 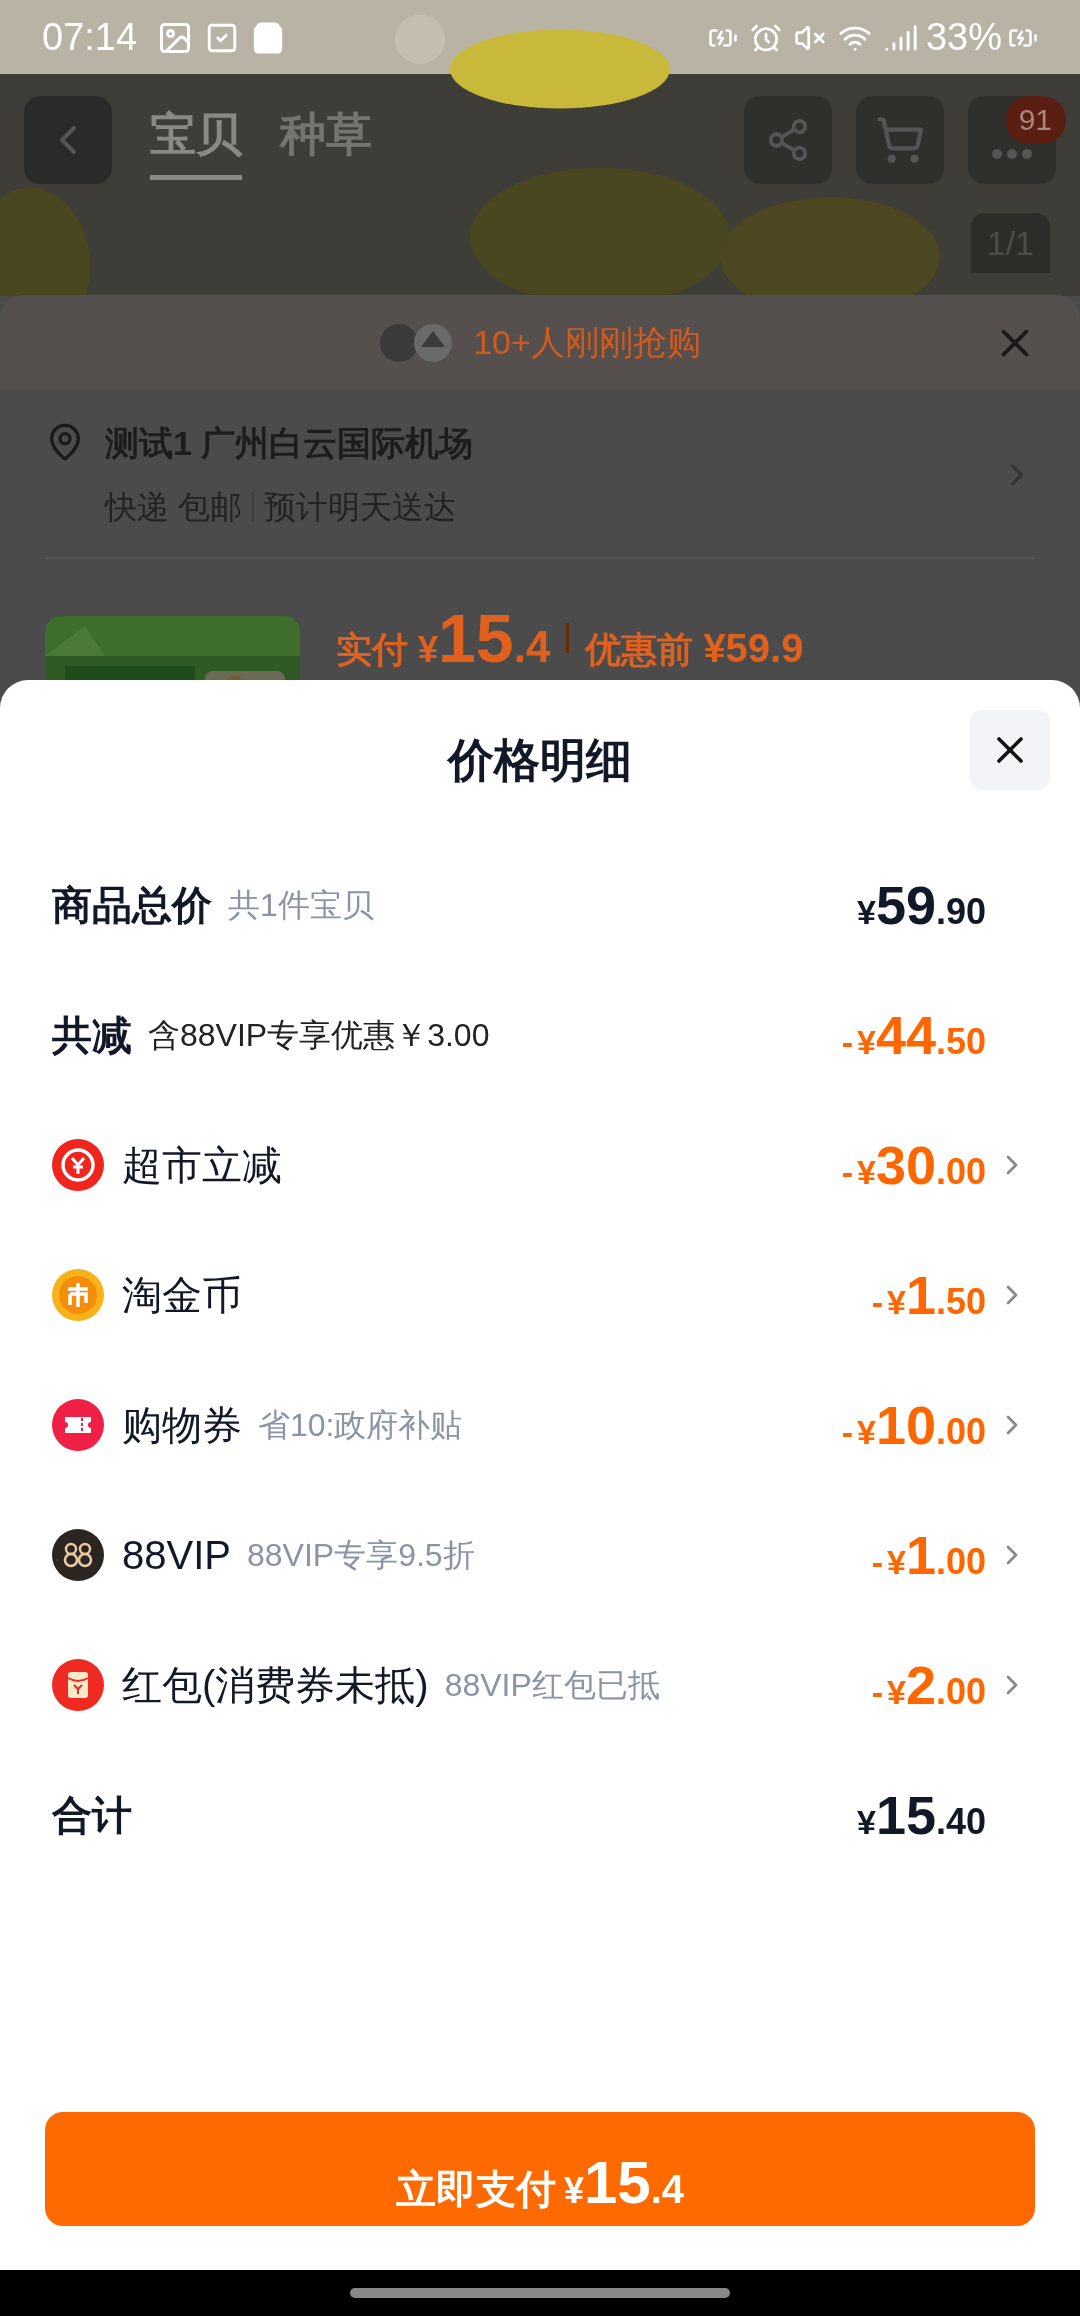 I want to click on envelope-icon, so click(x=78, y=1685).